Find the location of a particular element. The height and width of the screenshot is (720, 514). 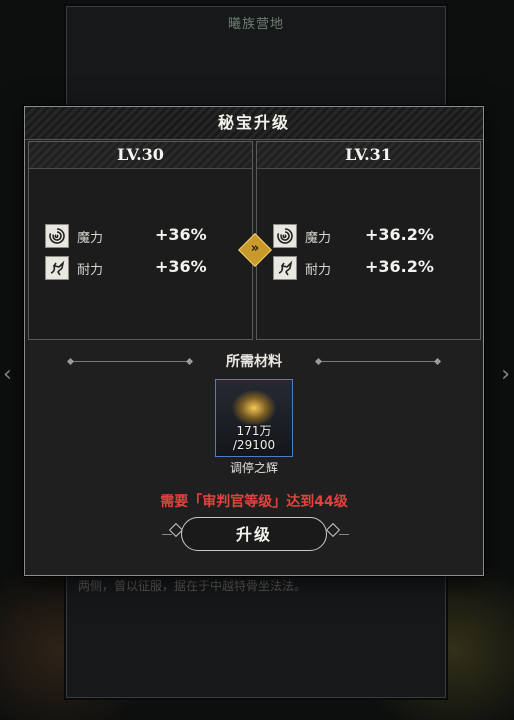

next-page-arrow-icon: › is located at coordinates (505, 374).